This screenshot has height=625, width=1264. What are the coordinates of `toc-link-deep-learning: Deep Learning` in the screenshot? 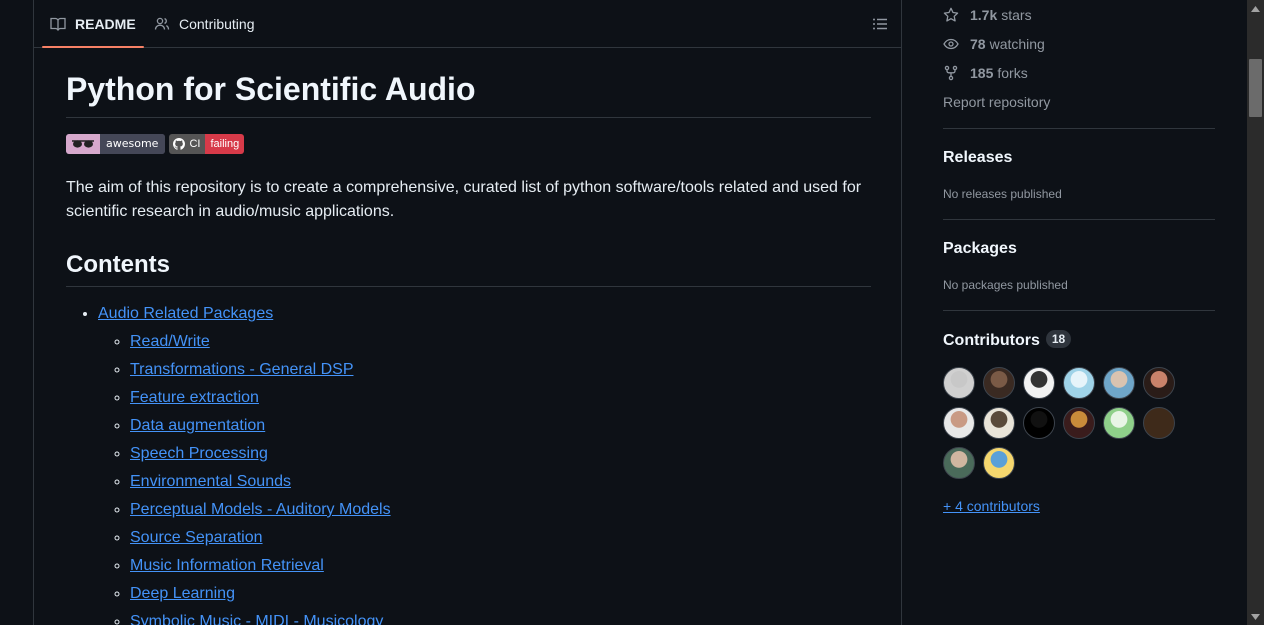 It's located at (182, 593).